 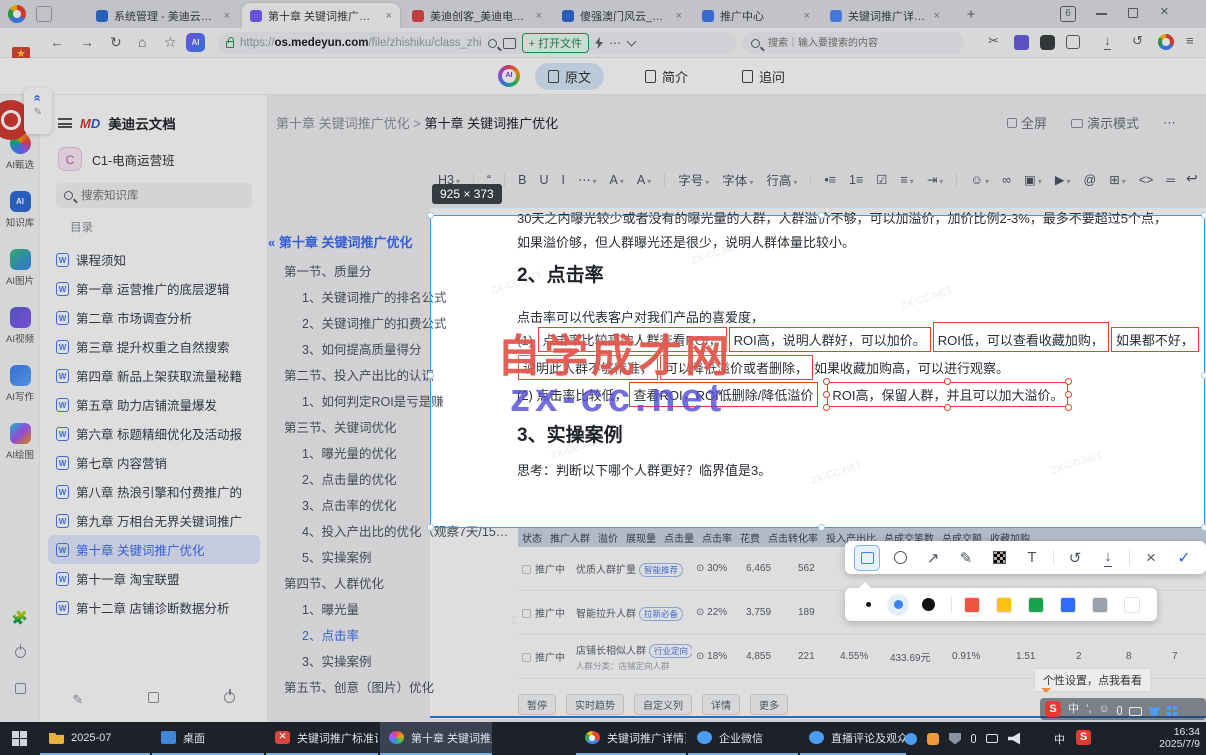 What do you see at coordinates (622, 15) in the screenshot?
I see `browser-tab: 傻强澳门风云_百度搜索 ×` at bounding box center [622, 15].